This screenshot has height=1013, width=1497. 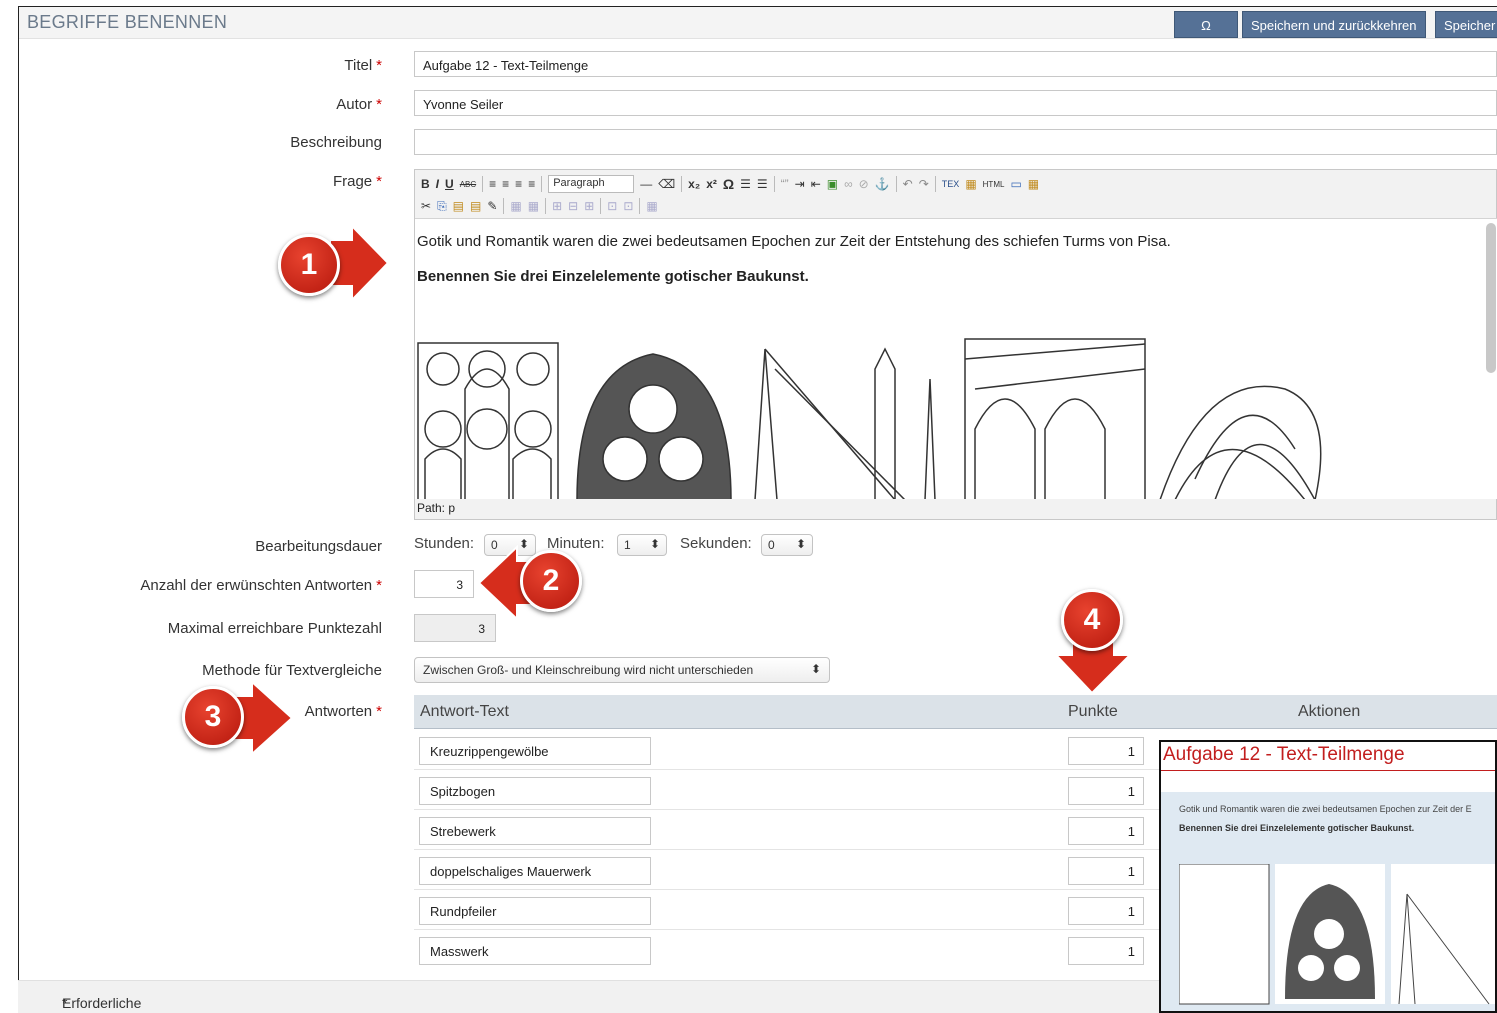 I want to click on quote-icon: “”, so click(x=785, y=184).